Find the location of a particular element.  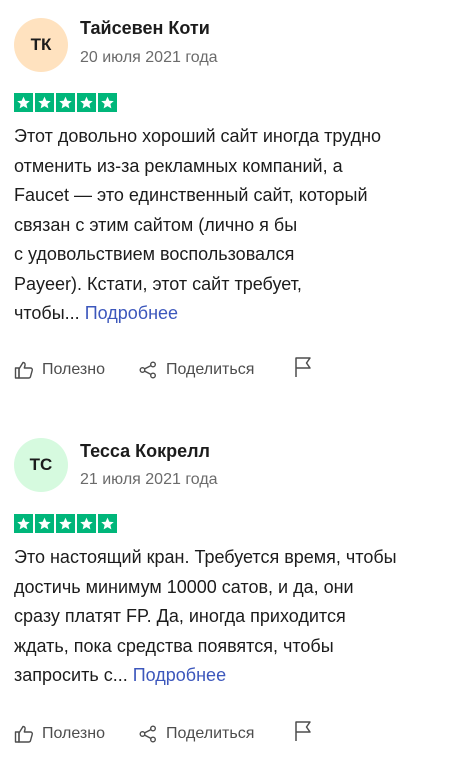

review-text-line: связан с этим сайтом (лично я бы is located at coordinates (156, 224).